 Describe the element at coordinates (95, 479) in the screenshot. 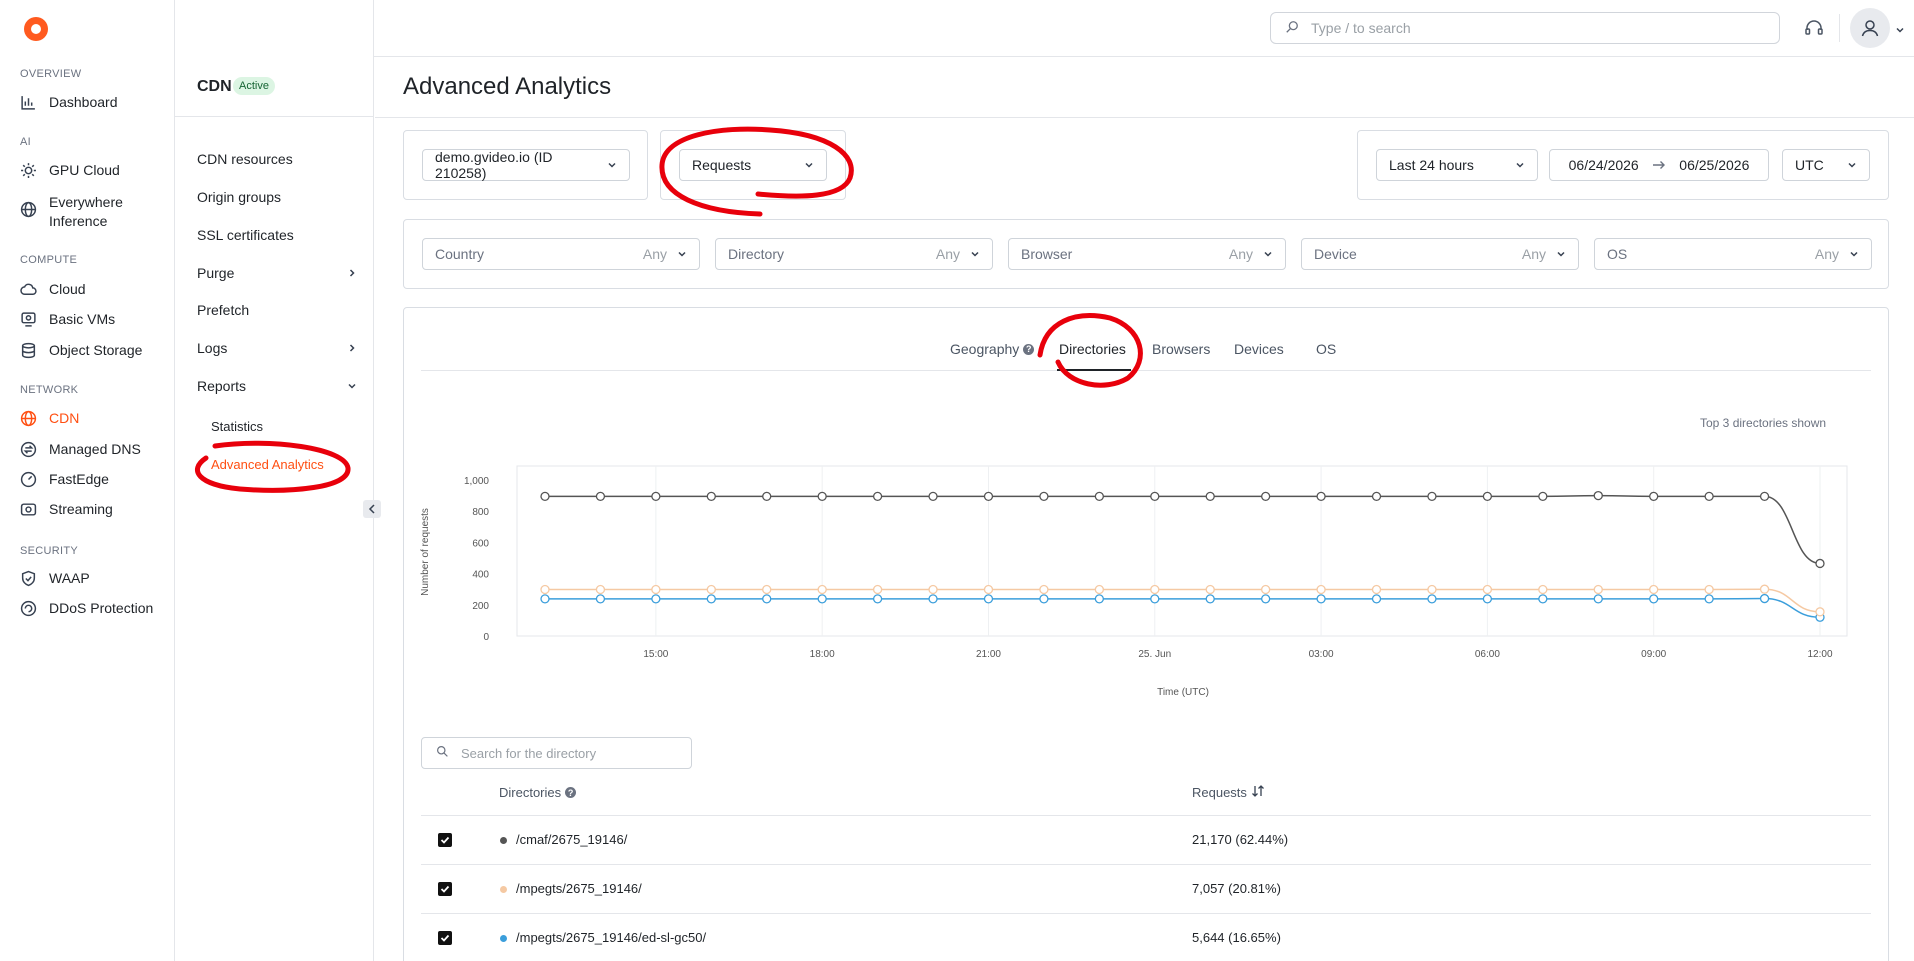

I see `nav-item-fastedge: FastEdge` at that location.